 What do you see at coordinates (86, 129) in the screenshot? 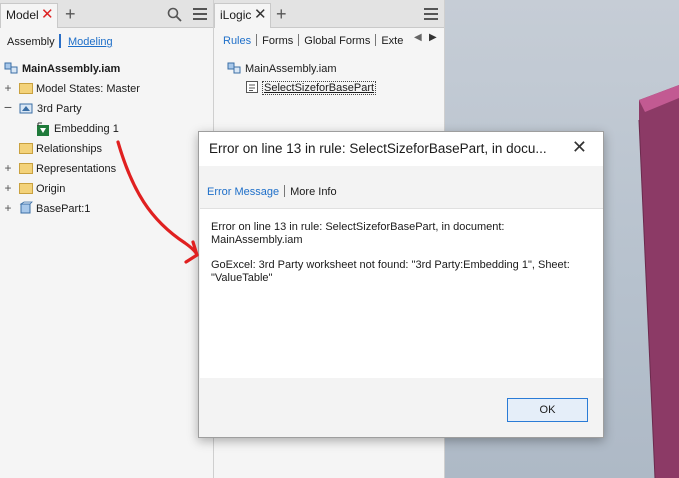
I see `tree-label: Embedding 1` at bounding box center [86, 129].